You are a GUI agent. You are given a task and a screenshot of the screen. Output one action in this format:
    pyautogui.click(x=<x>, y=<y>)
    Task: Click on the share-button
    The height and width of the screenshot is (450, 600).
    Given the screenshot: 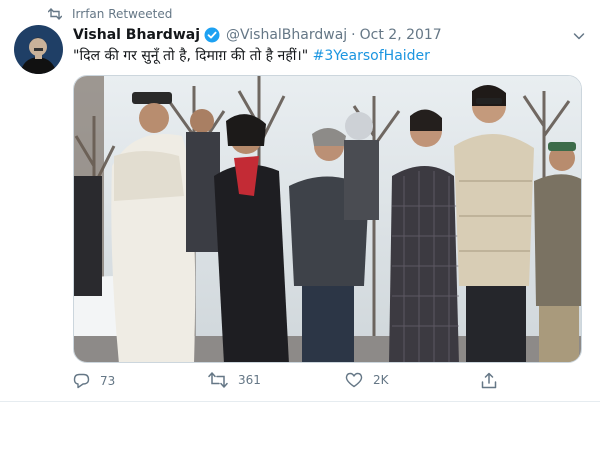 What is the action you would take?
    pyautogui.click(x=489, y=380)
    